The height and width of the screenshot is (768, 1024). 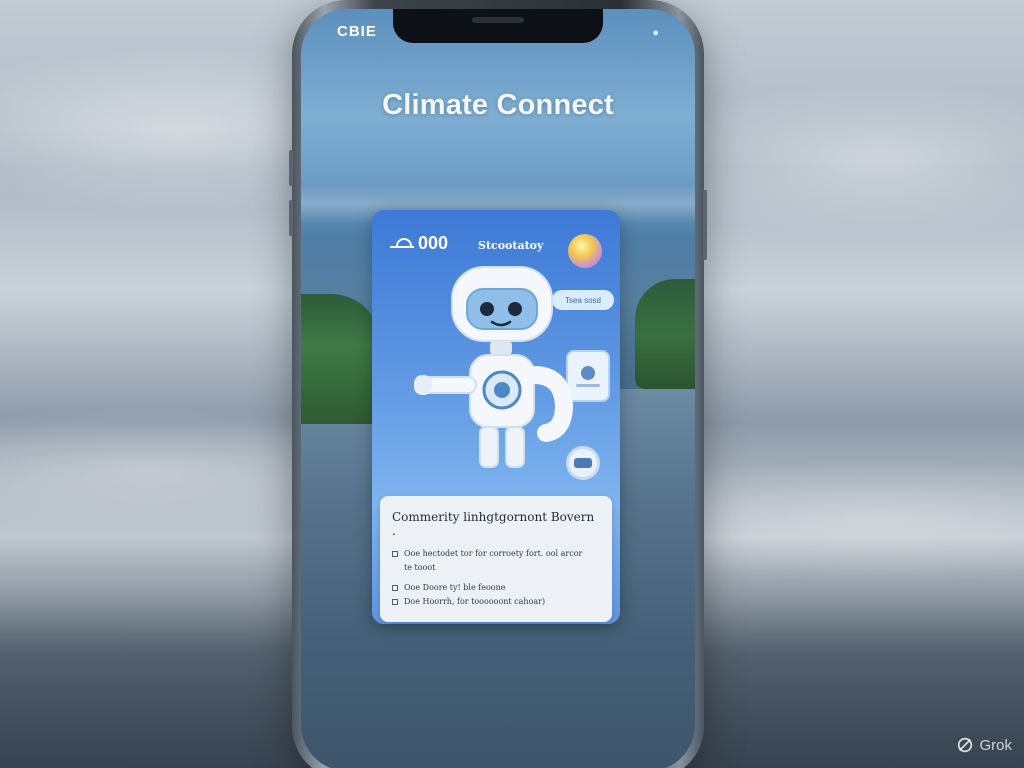 I want to click on sun-orb-icon, so click(x=585, y=251).